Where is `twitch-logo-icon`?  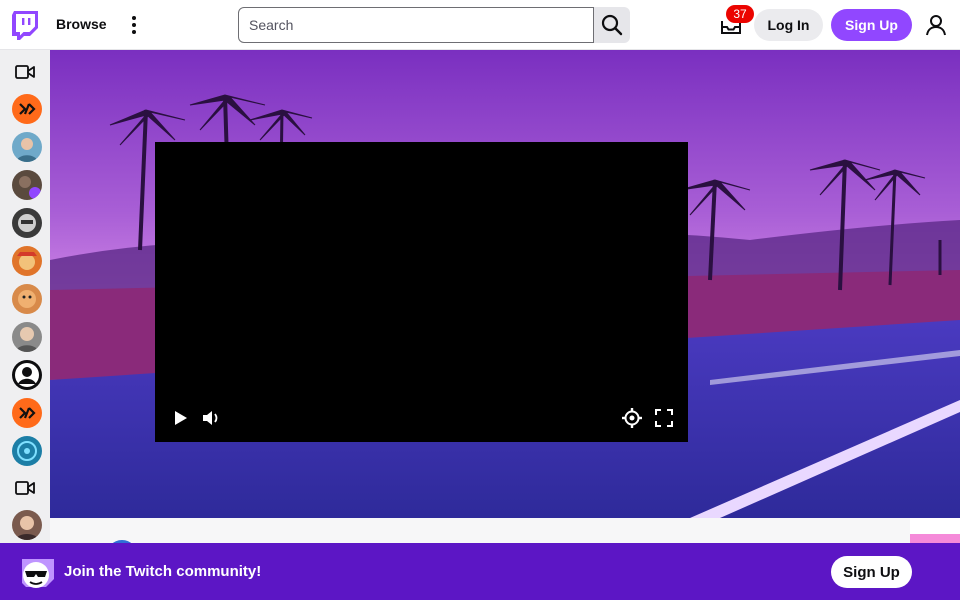 twitch-logo-icon is located at coordinates (25, 25).